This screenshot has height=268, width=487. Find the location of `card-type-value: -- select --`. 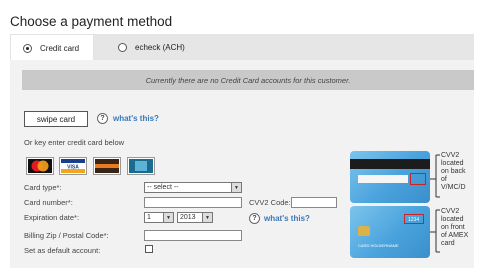

card-type-value: -- select -- is located at coordinates (163, 187).